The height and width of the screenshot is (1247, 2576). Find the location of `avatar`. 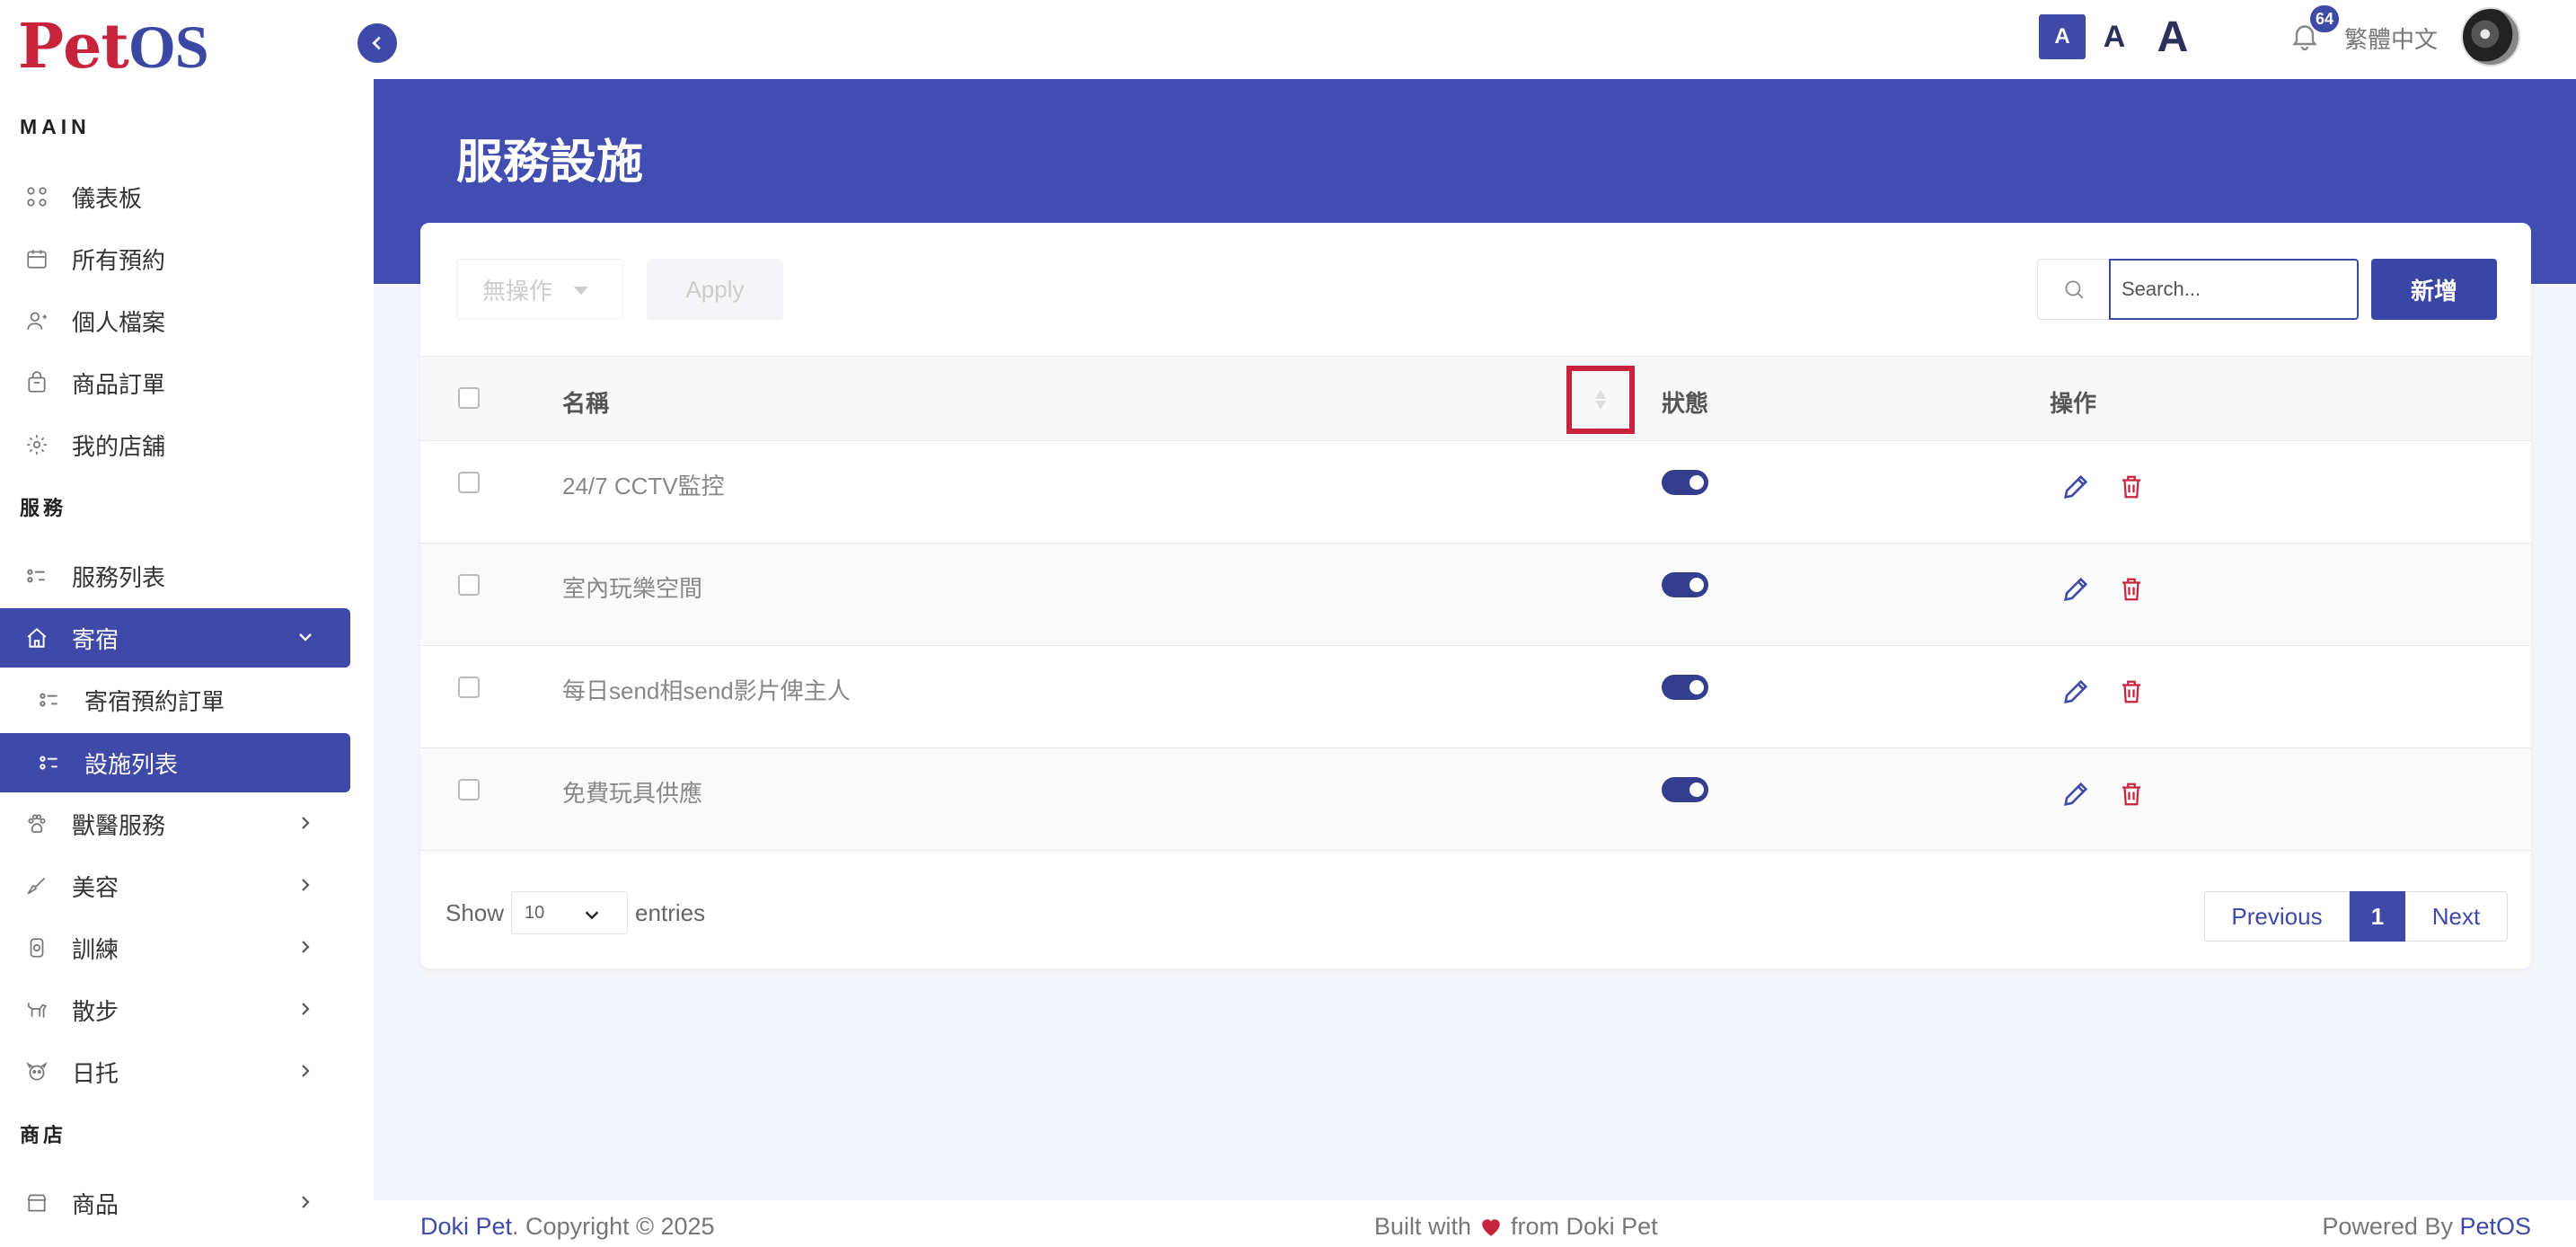

avatar is located at coordinates (2490, 37).